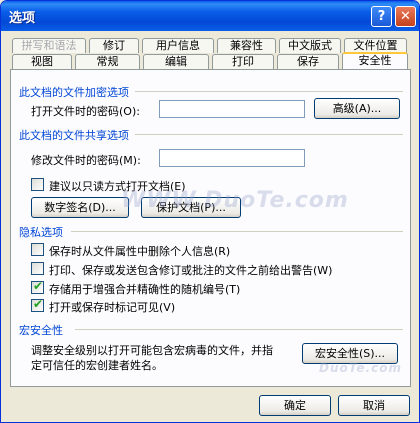 The image size is (420, 423). I want to click on tab-user-info: 用户信息, so click(178, 45).